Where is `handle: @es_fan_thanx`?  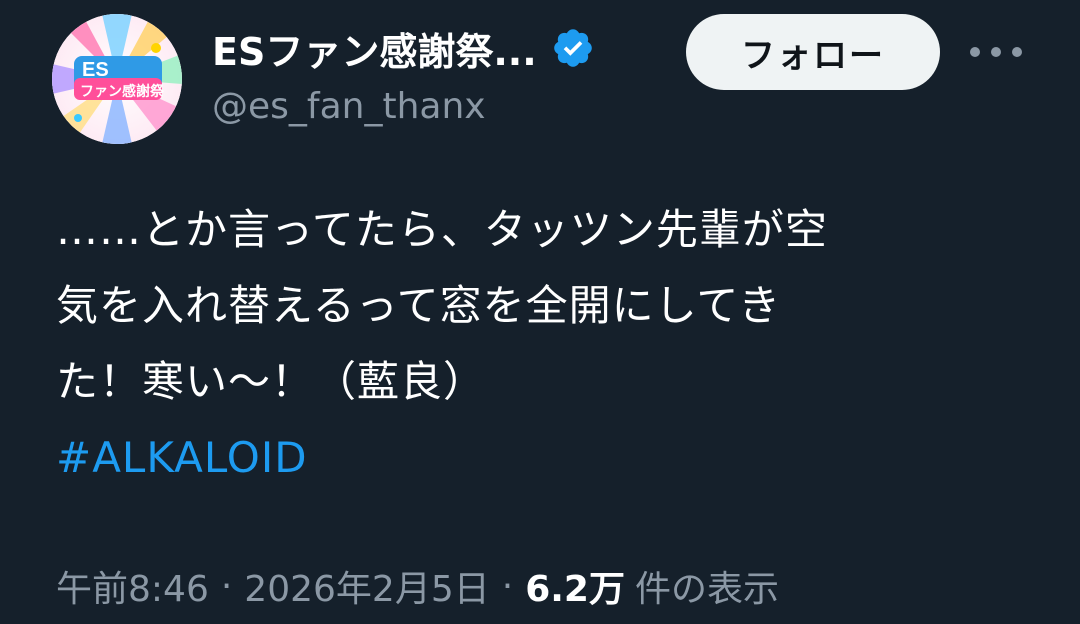
handle: @es_fan_thanx is located at coordinates (349, 106).